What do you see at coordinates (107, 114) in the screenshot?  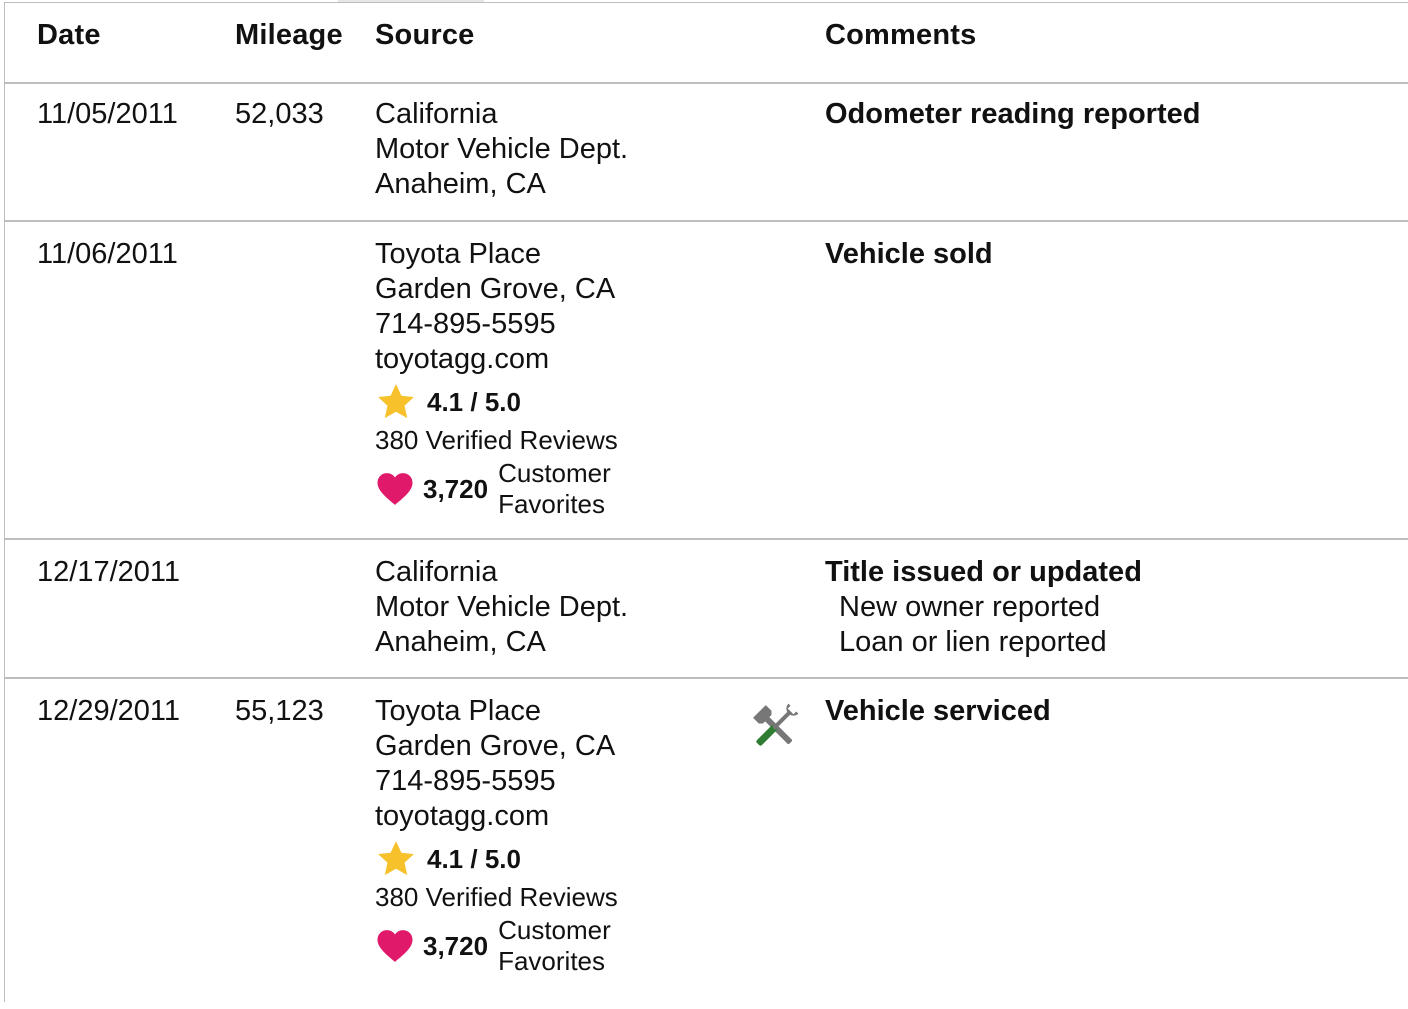 I see `row-date: 11/05/2011` at bounding box center [107, 114].